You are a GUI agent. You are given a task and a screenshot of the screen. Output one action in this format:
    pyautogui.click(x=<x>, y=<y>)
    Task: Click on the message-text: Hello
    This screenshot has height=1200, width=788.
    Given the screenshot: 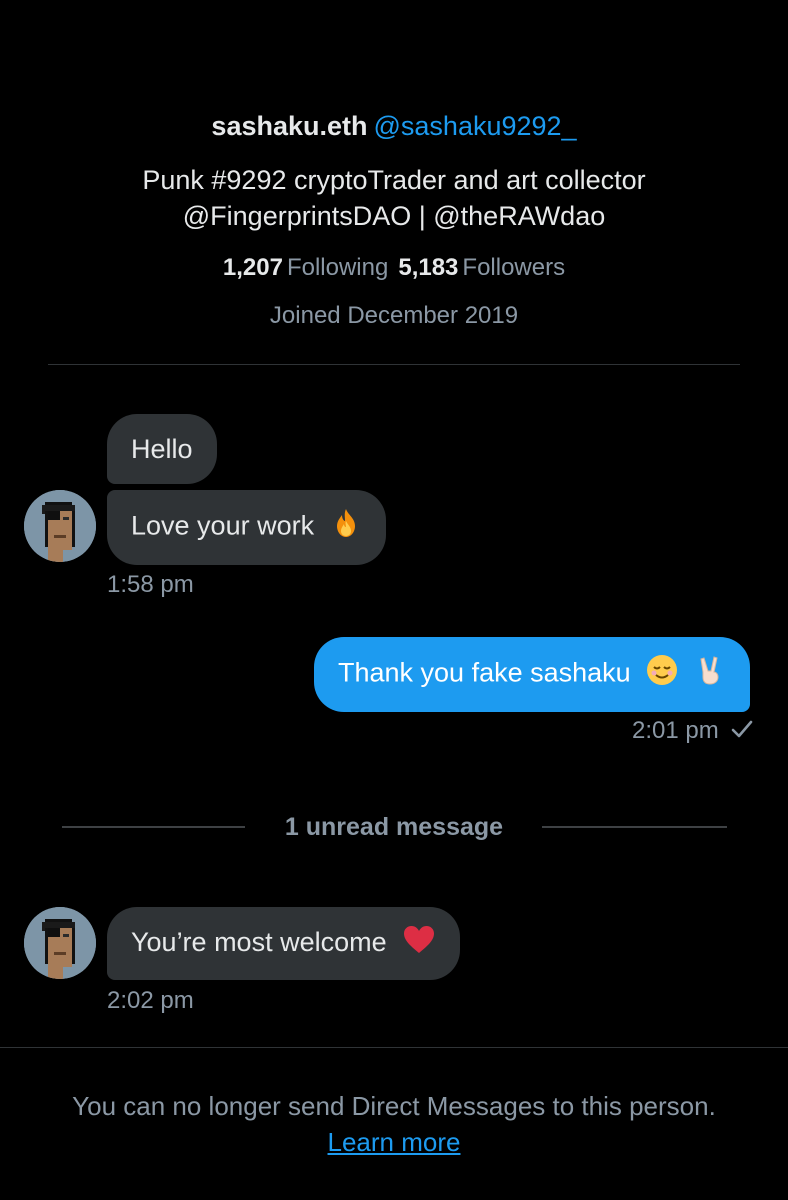 What is the action you would take?
    pyautogui.click(x=162, y=449)
    